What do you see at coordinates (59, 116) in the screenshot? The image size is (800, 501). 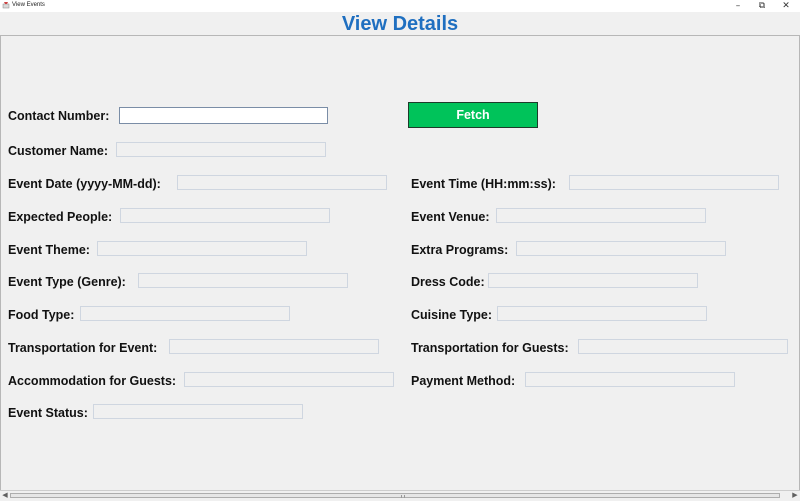 I see `contact-number-label: Contact Number:` at bounding box center [59, 116].